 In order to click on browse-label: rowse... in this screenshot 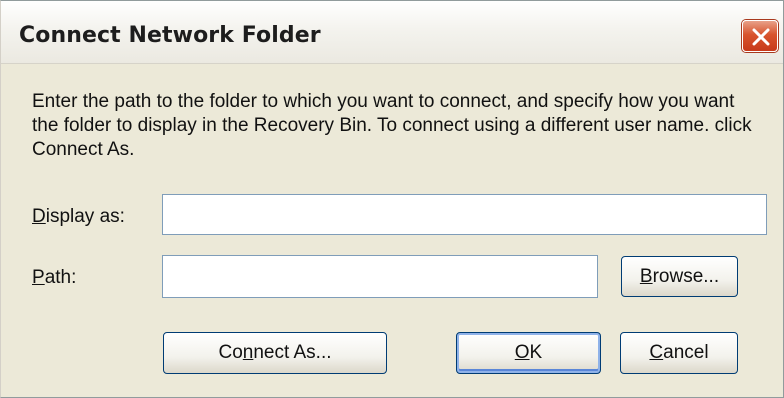, I will do `click(686, 276)`.